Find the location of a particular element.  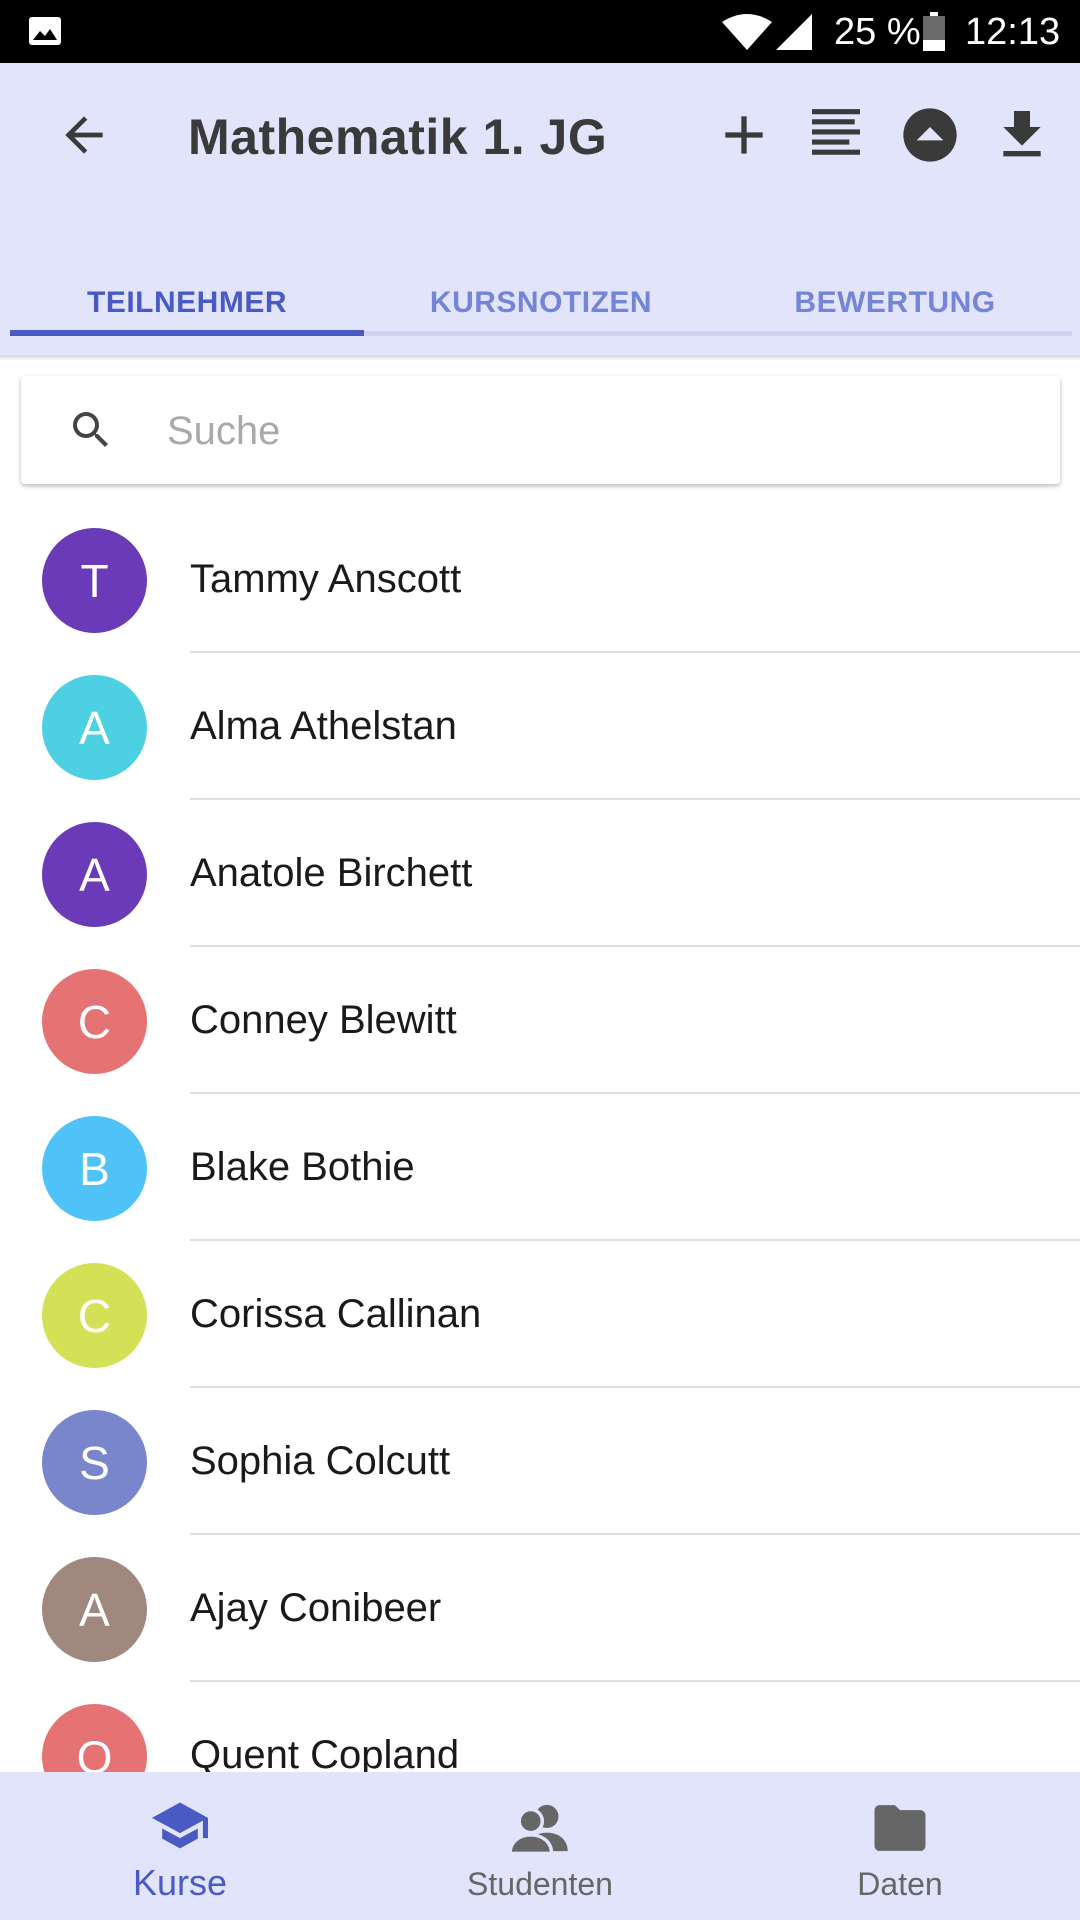

search-bar is located at coordinates (540, 430).